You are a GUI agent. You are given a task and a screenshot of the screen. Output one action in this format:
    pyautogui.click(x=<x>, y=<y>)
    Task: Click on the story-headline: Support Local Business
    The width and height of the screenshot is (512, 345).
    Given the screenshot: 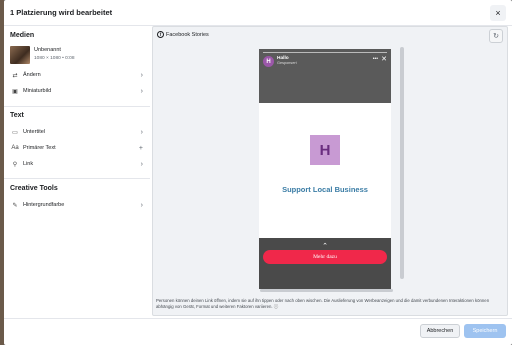 What is the action you would take?
    pyautogui.click(x=325, y=189)
    